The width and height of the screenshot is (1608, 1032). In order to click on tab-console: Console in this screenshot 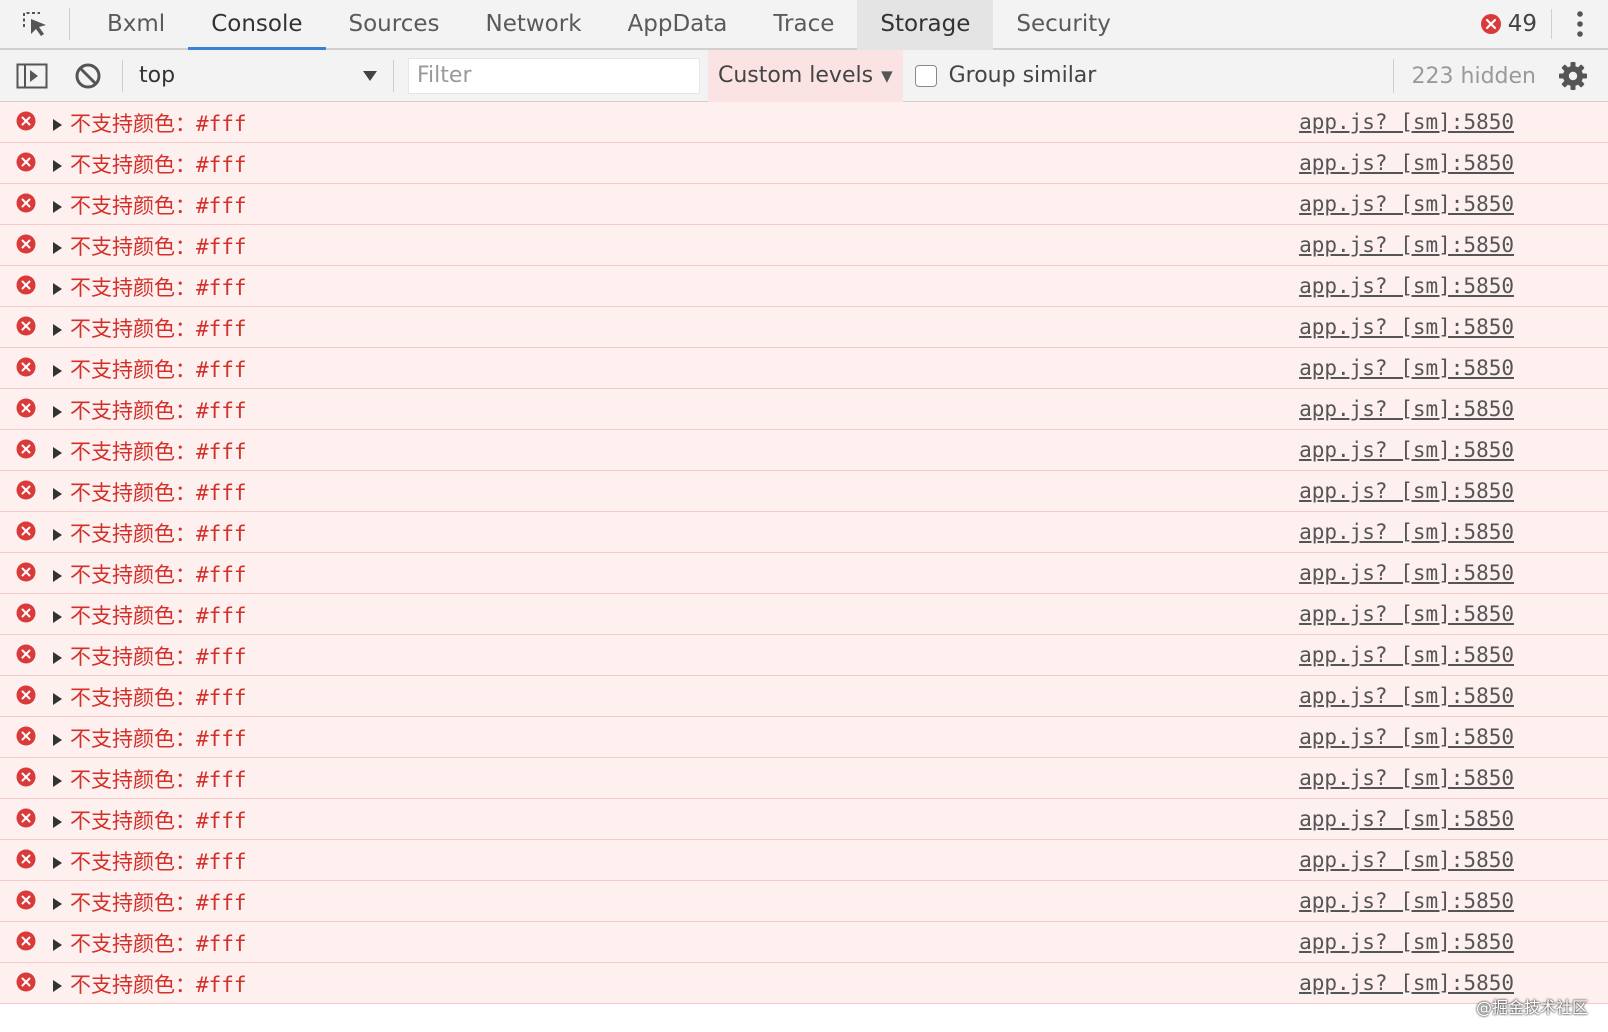, I will do `click(257, 25)`.